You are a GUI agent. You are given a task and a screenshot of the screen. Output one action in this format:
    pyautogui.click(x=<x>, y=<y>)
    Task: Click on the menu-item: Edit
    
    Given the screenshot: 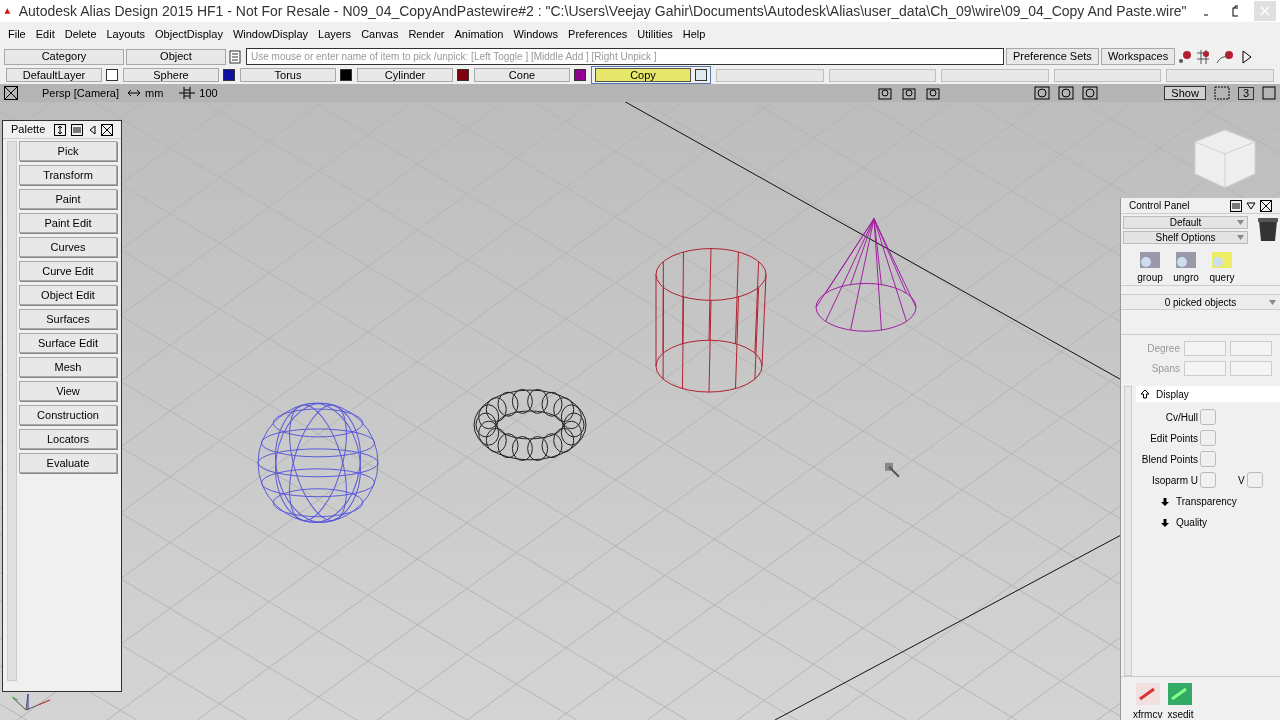 What is the action you would take?
    pyautogui.click(x=45, y=34)
    